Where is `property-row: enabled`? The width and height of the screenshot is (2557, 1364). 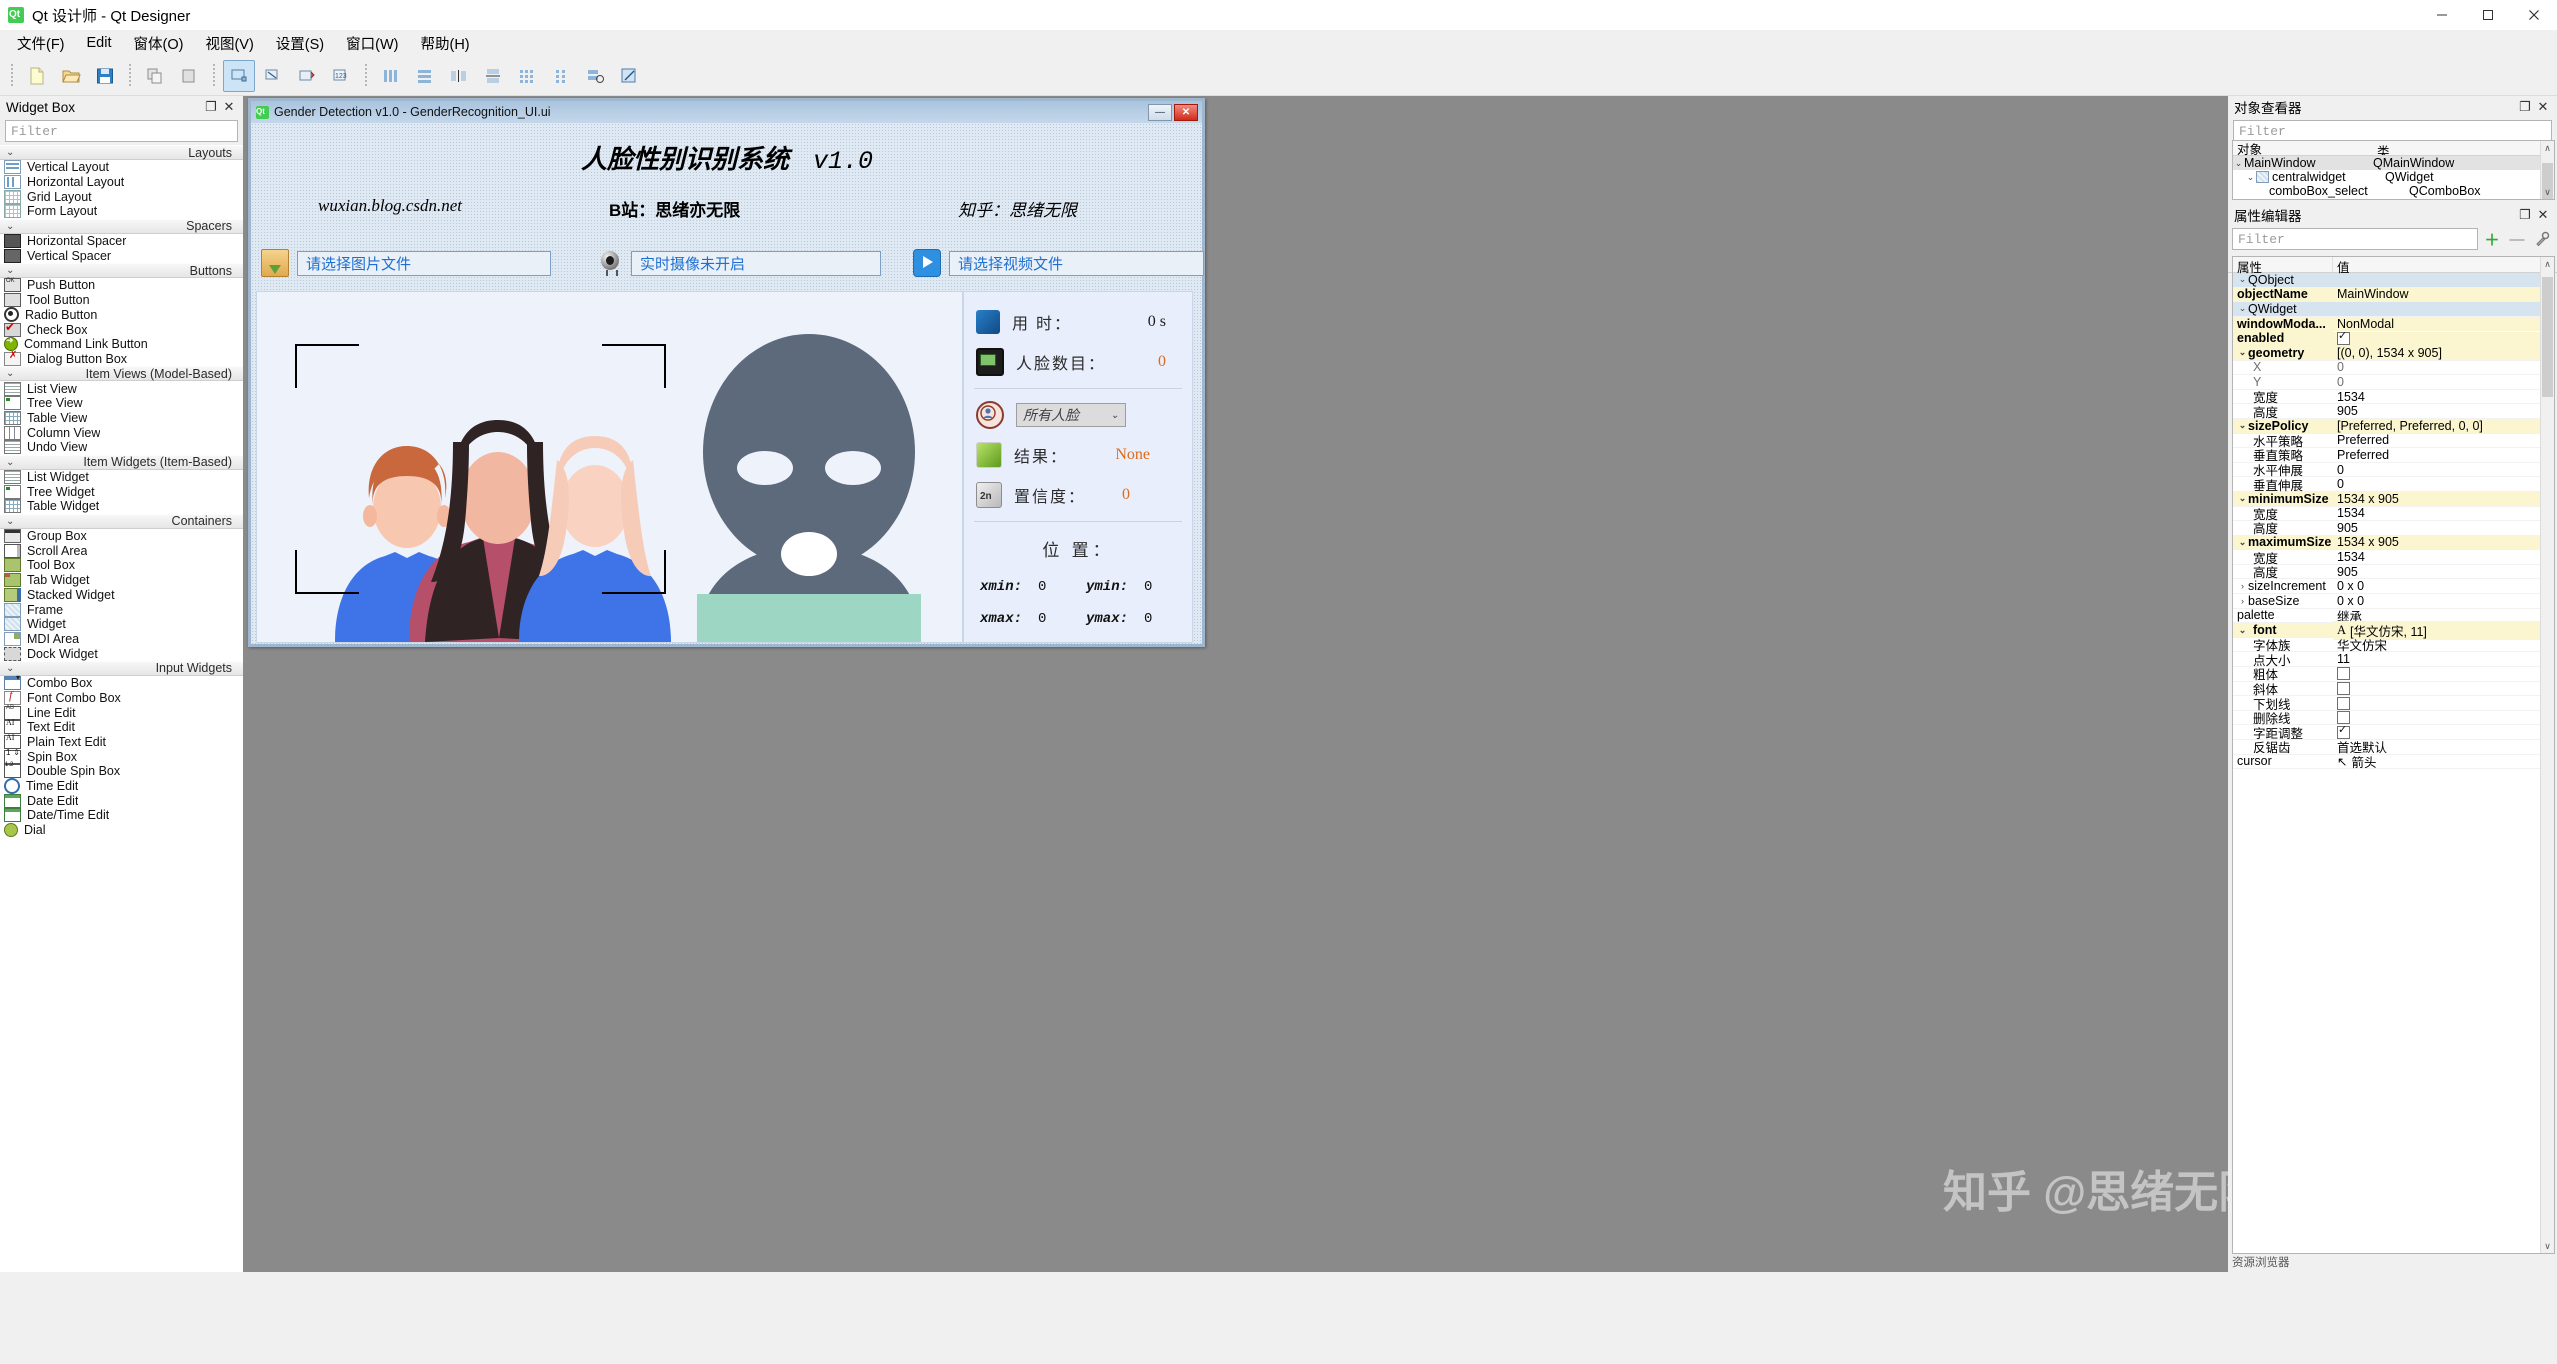 property-row: enabled is located at coordinates (2393, 338).